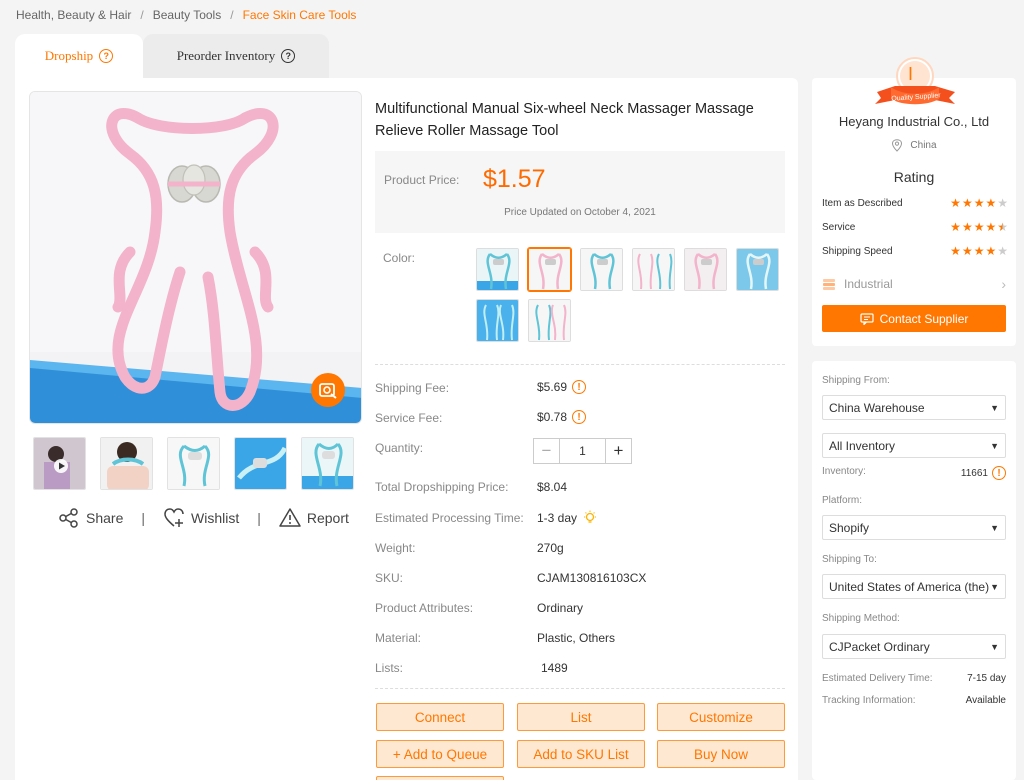 The height and width of the screenshot is (780, 1024). Describe the element at coordinates (849, 559) in the screenshot. I see `shipping-to-label: Shipping To:` at that location.